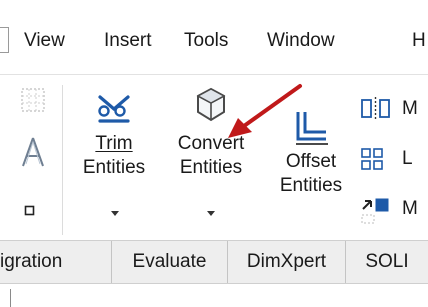  What do you see at coordinates (410, 208) in the screenshot?
I see `move-entities-label: M` at bounding box center [410, 208].